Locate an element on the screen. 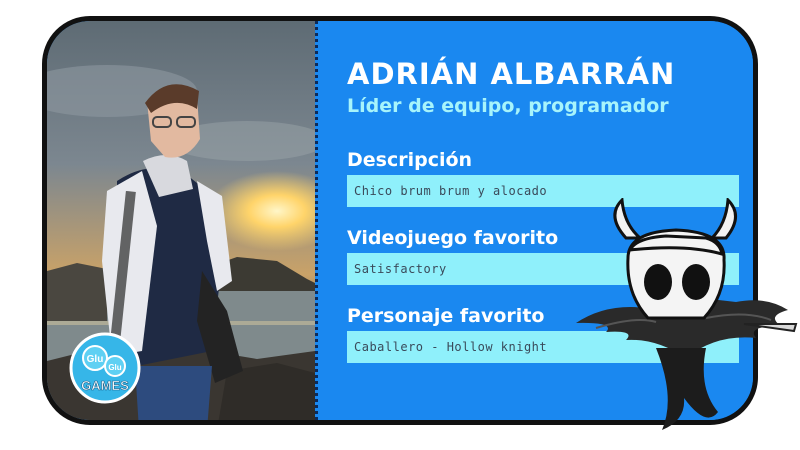 The image size is (800, 450). panel-divider is located at coordinates (316, 220).